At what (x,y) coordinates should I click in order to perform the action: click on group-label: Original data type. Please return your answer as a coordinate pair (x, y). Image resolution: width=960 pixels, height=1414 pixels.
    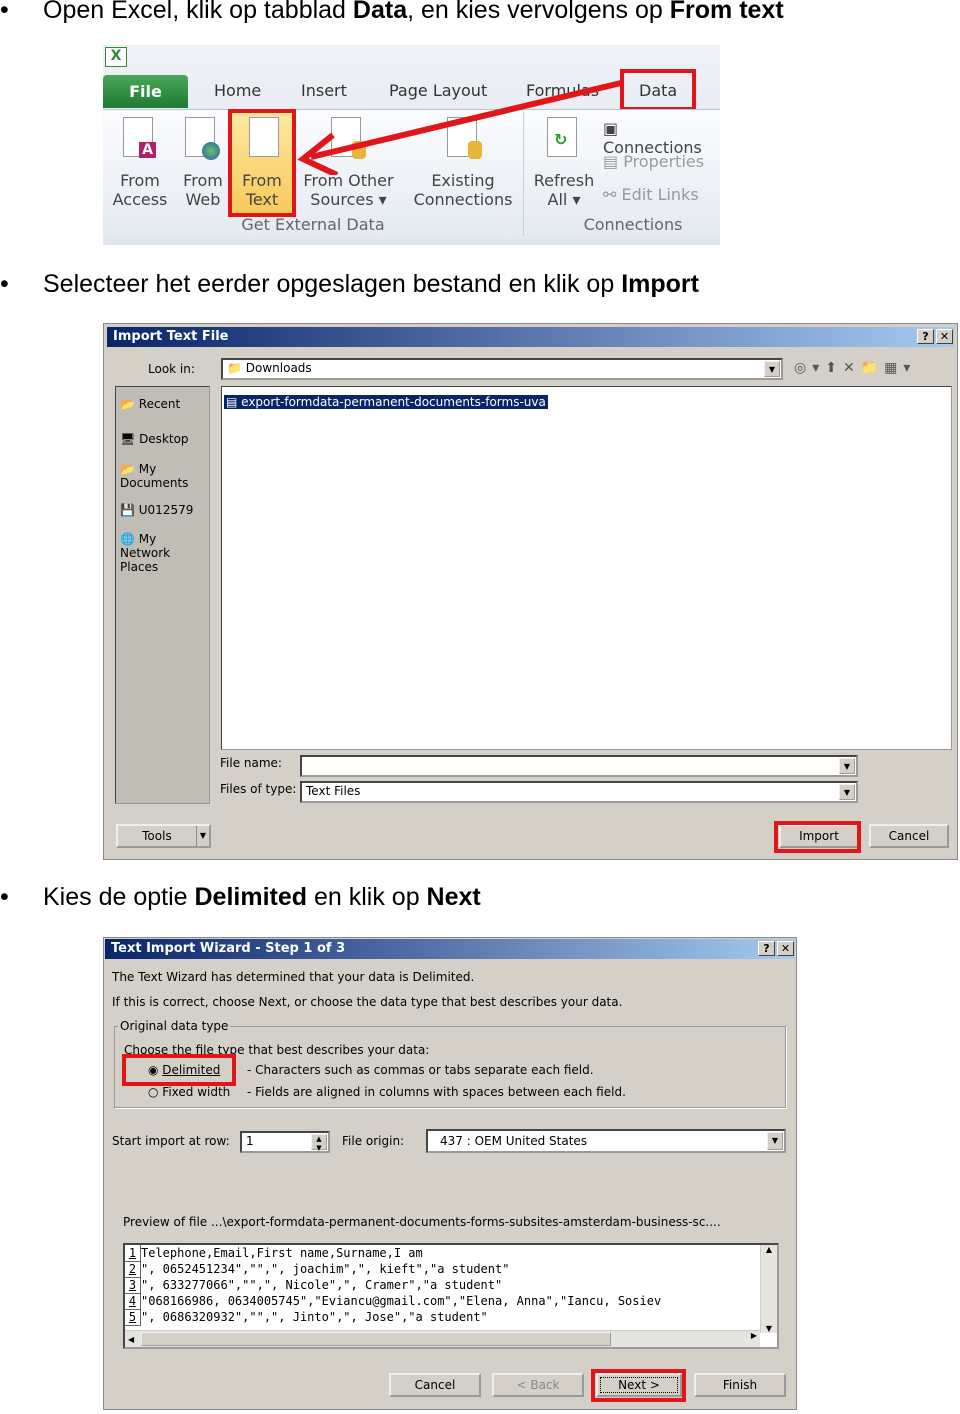
    Looking at the image, I should click on (174, 1026).